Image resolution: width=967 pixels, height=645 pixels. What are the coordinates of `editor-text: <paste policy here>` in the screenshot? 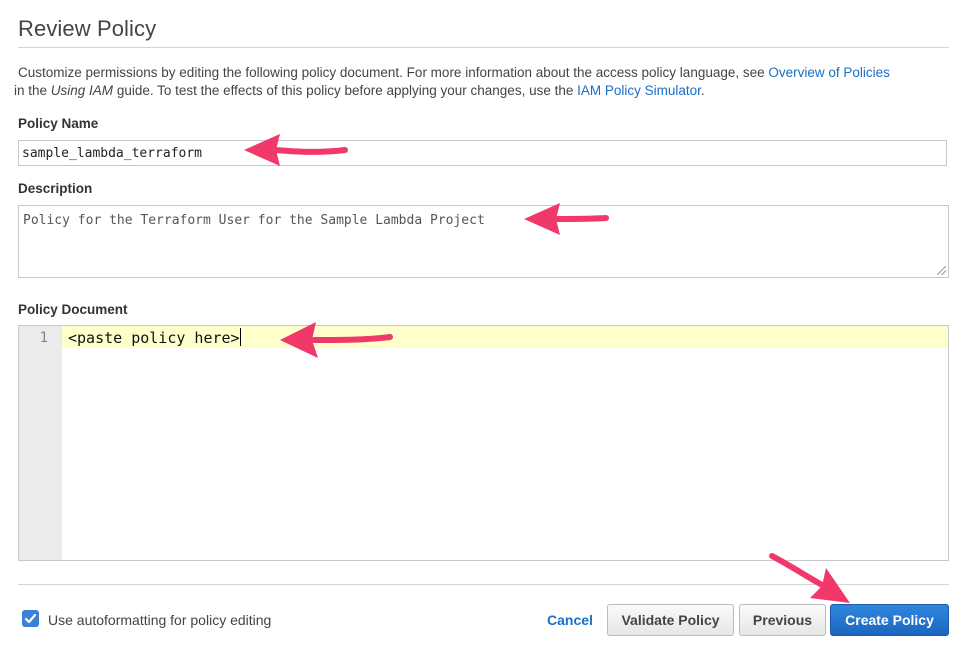 It's located at (154, 338).